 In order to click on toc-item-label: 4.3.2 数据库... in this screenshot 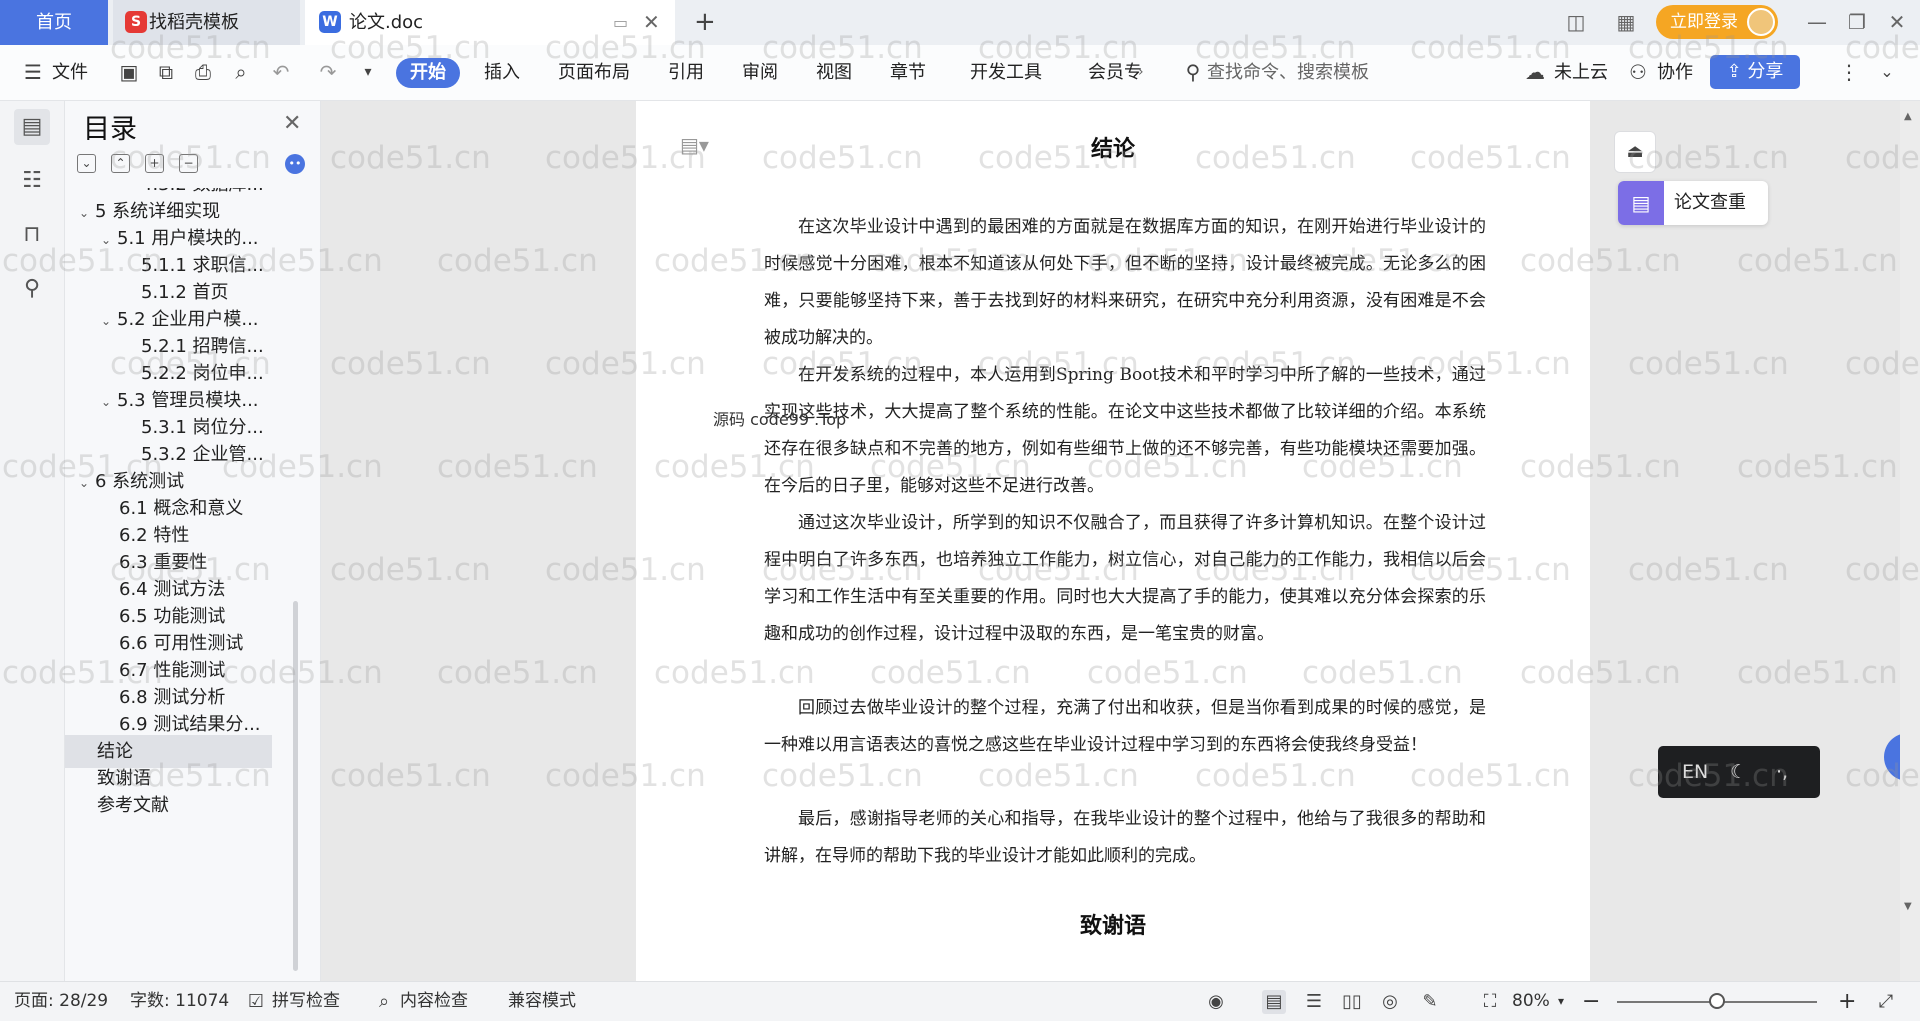, I will do `click(202, 191)`.